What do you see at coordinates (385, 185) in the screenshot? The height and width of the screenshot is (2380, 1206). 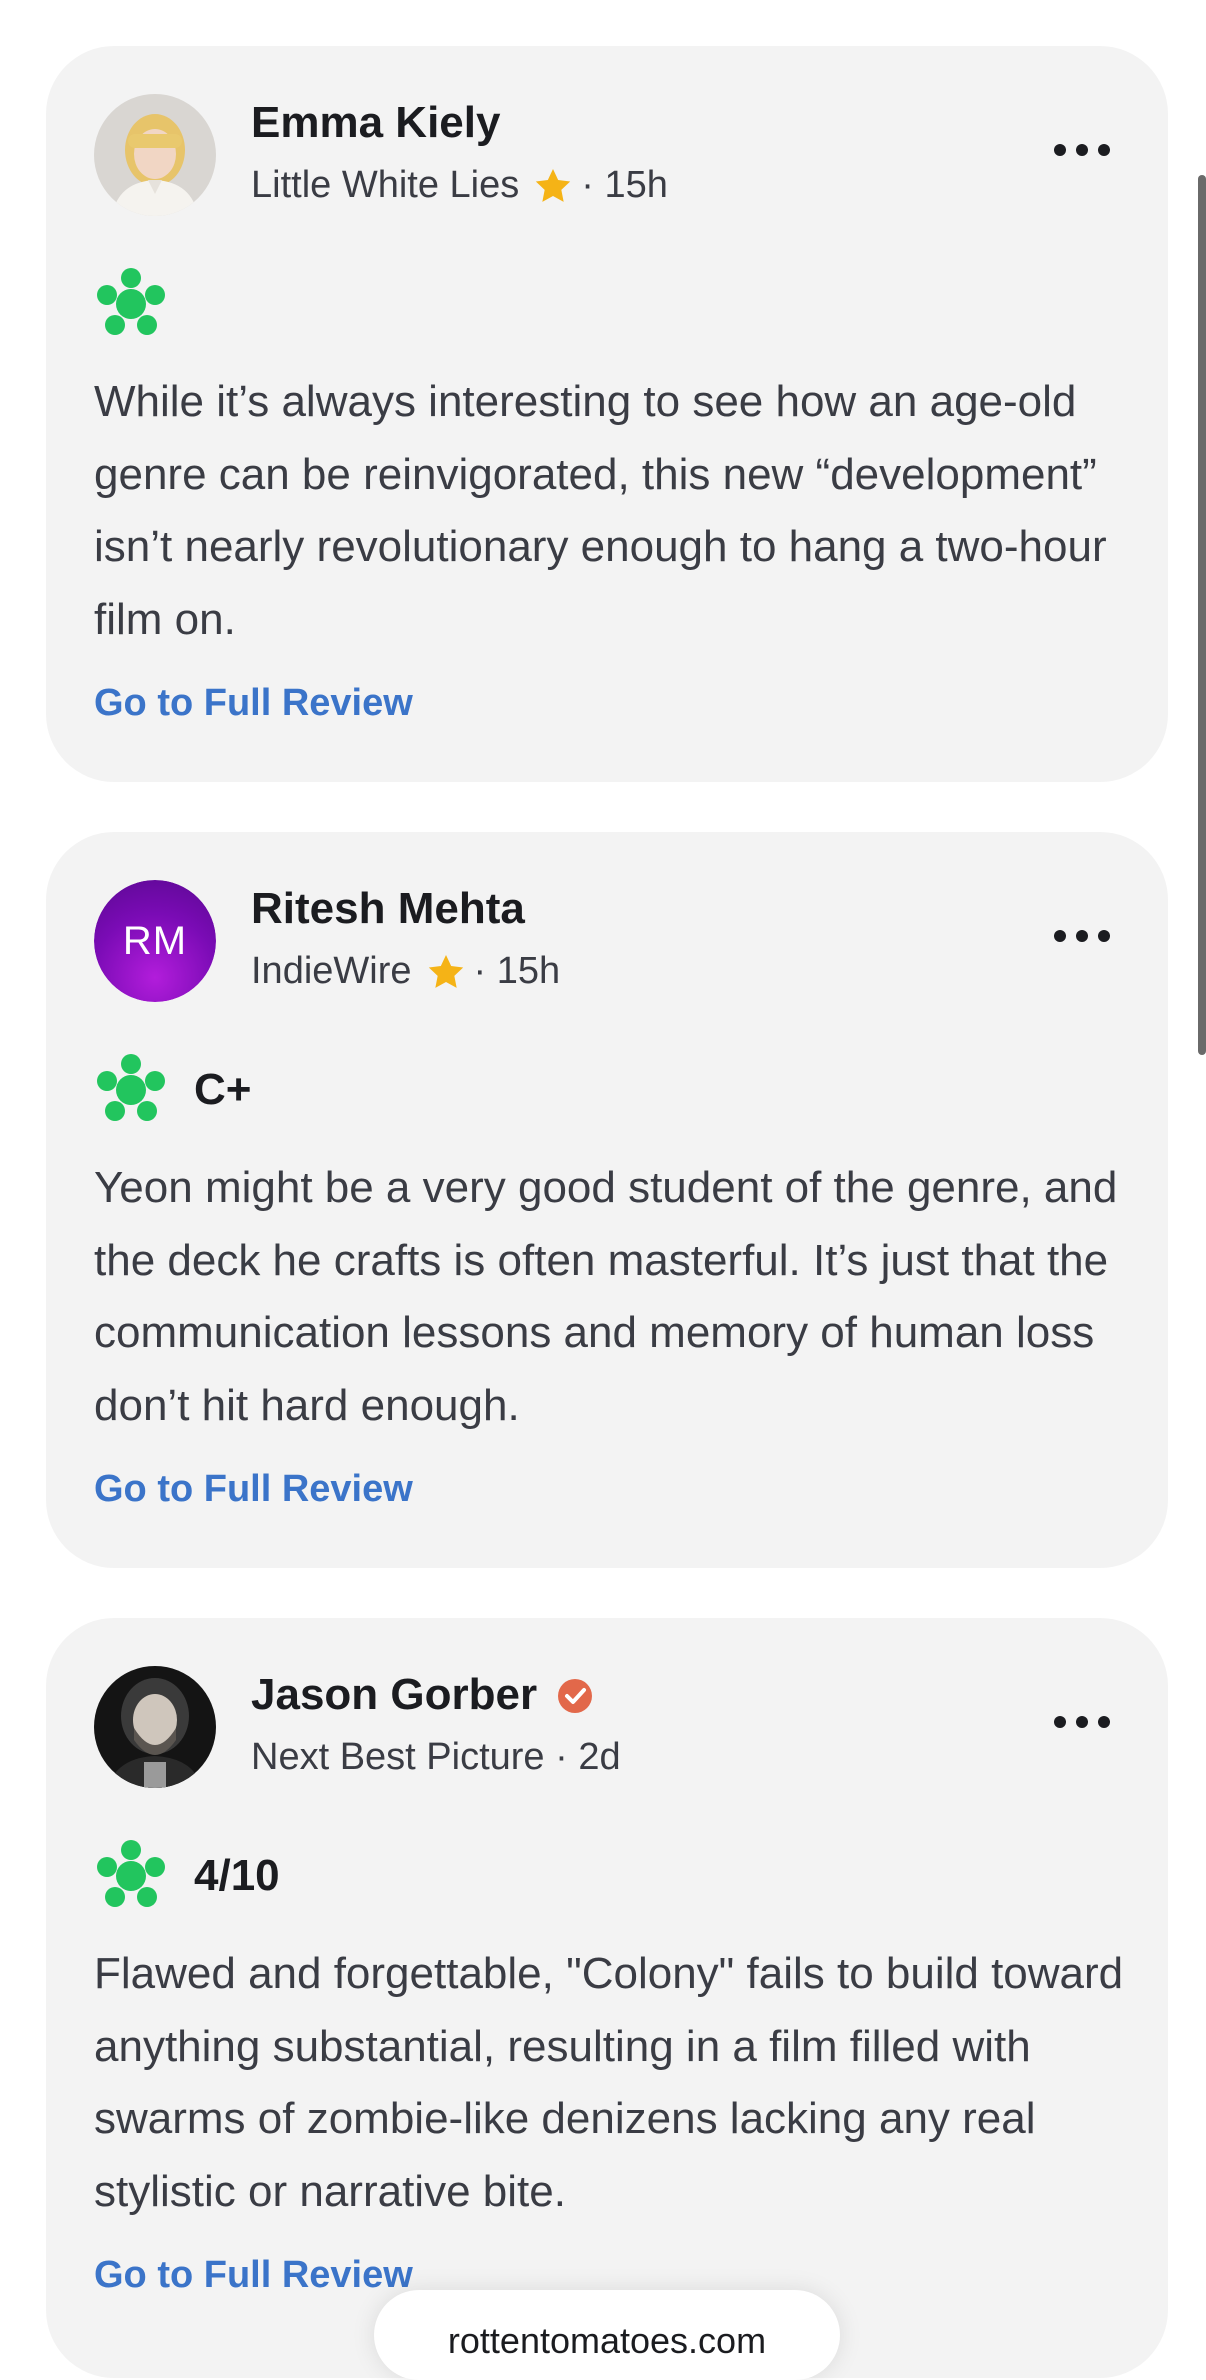 I see `publication-name: Little White Lies` at bounding box center [385, 185].